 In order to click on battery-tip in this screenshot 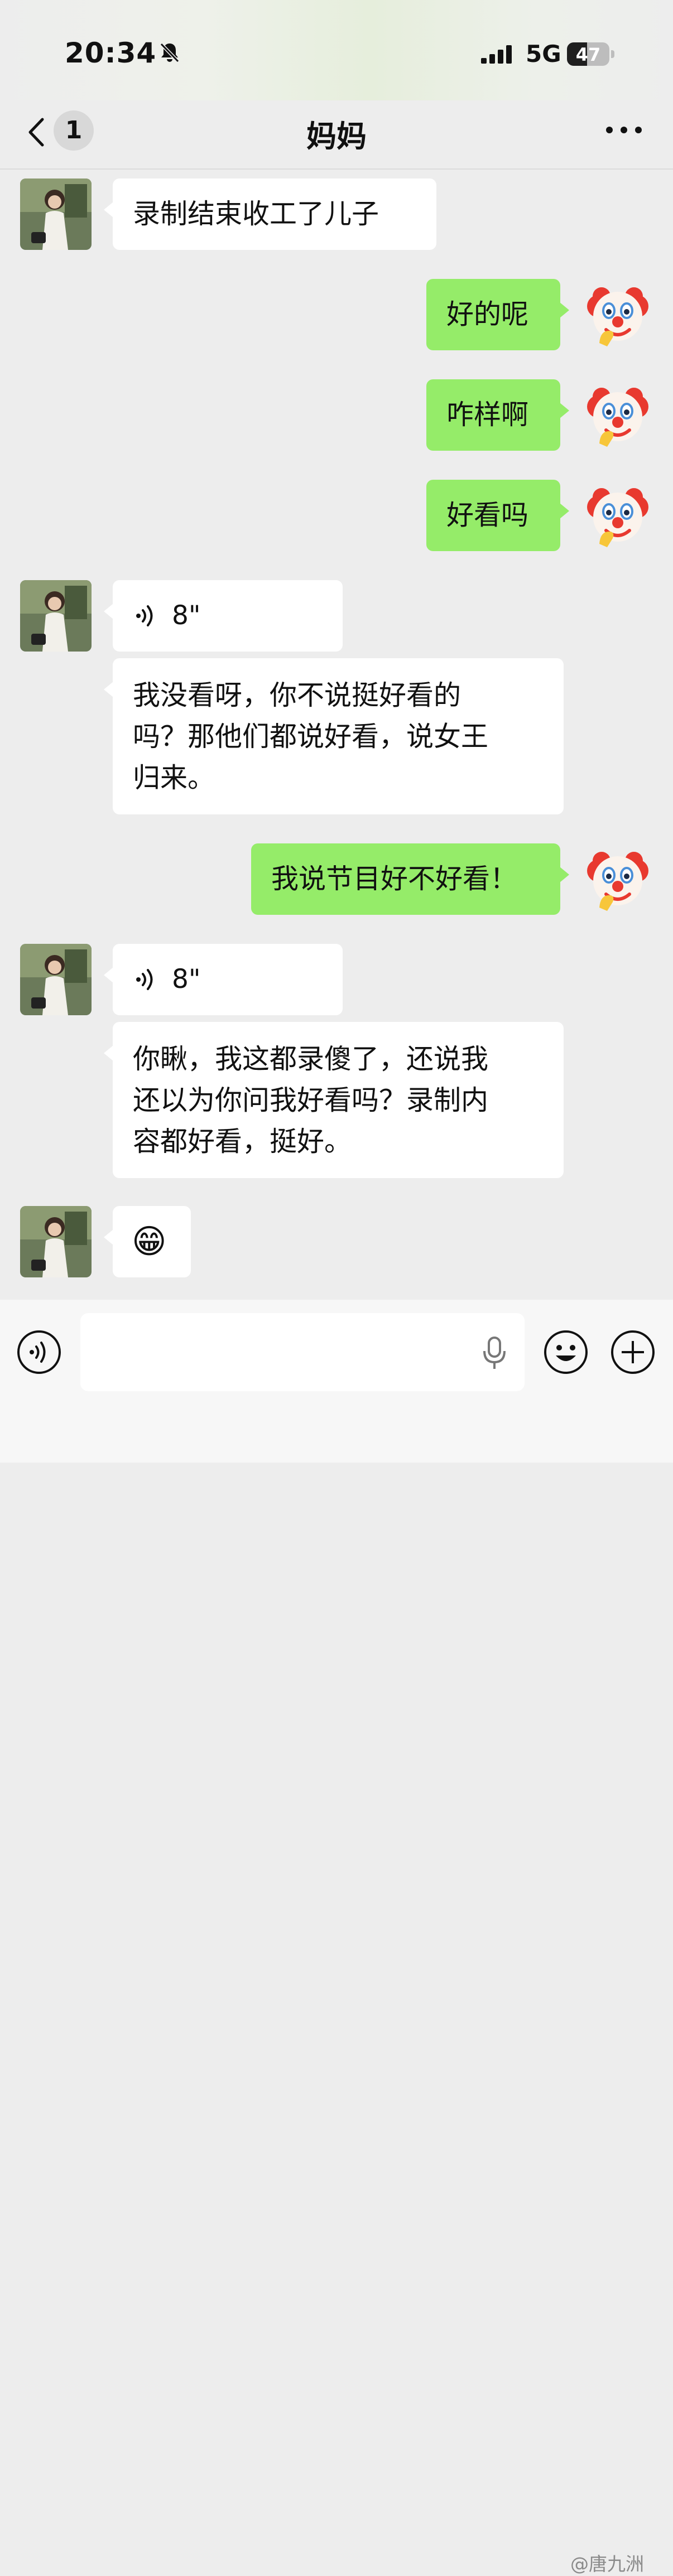, I will do `click(612, 54)`.